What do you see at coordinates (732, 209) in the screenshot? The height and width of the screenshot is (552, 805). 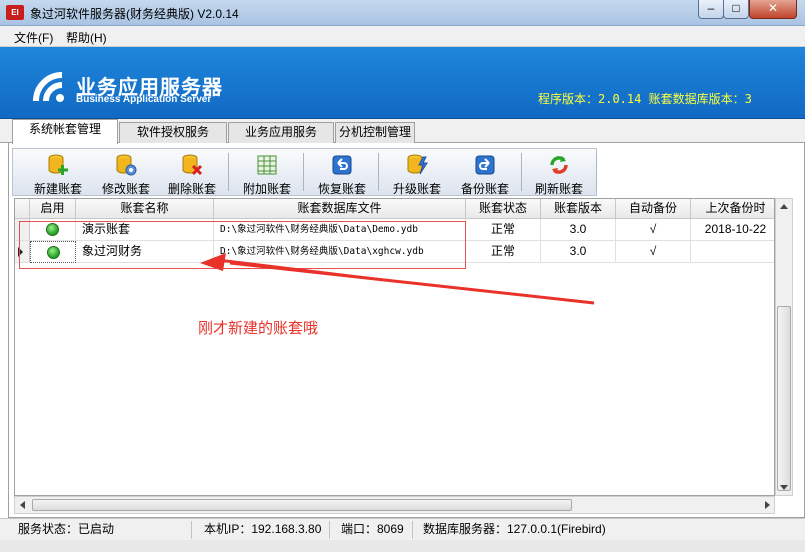 I see `col-header-last-backup: 上次备份时` at bounding box center [732, 209].